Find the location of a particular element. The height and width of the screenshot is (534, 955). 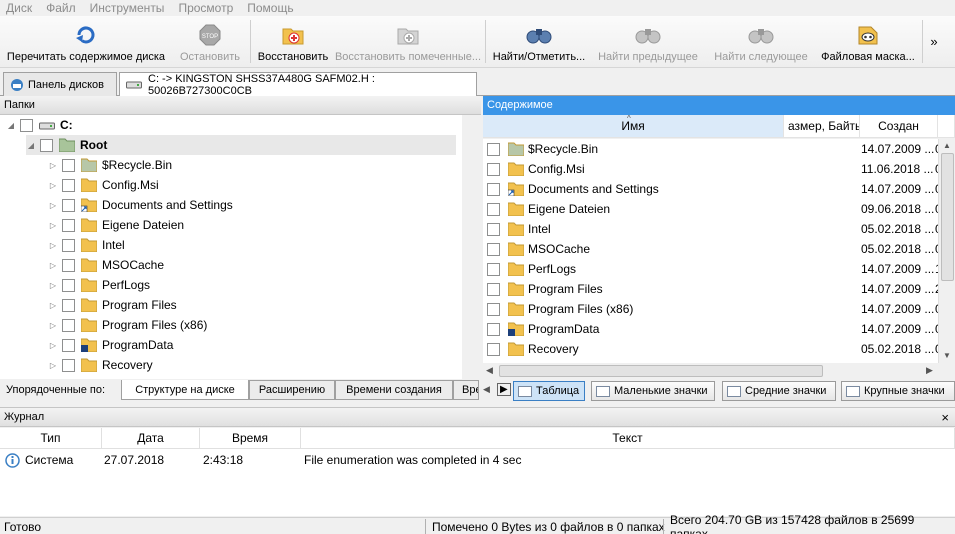

list-item: PerfLogs14.07.2009 ...1 is located at coordinates (710, 269).